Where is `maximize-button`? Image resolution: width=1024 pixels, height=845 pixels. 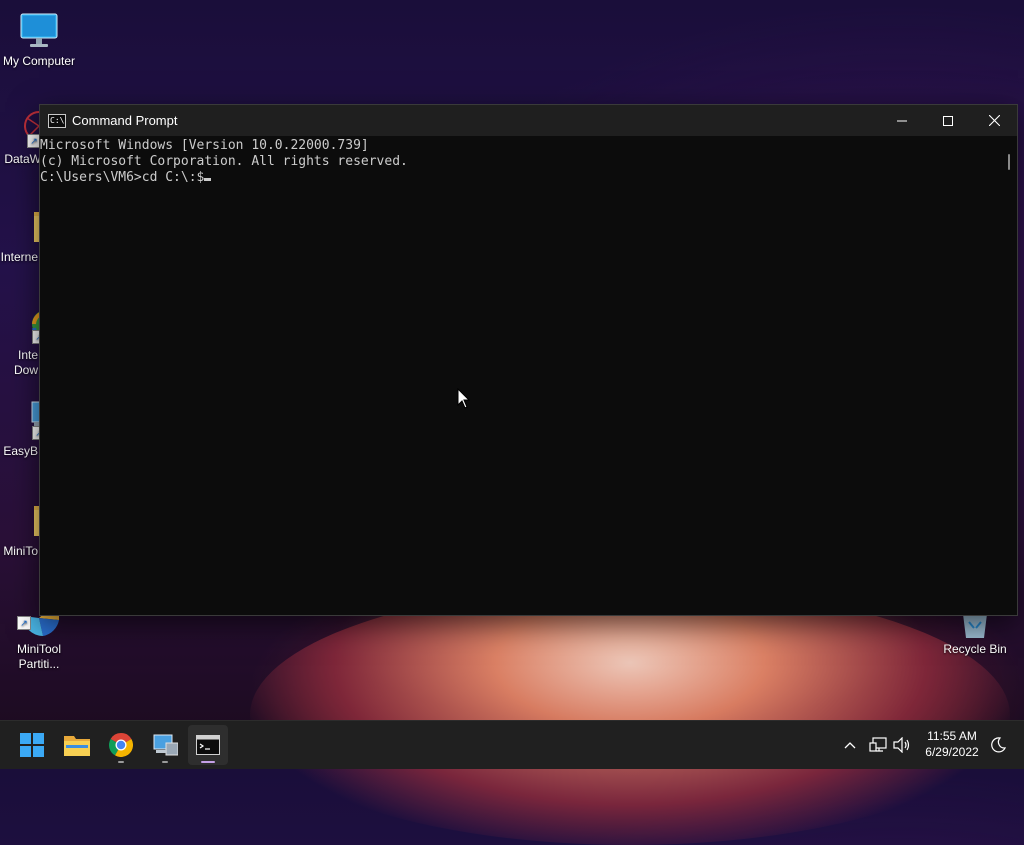
maximize-button is located at coordinates (948, 120).